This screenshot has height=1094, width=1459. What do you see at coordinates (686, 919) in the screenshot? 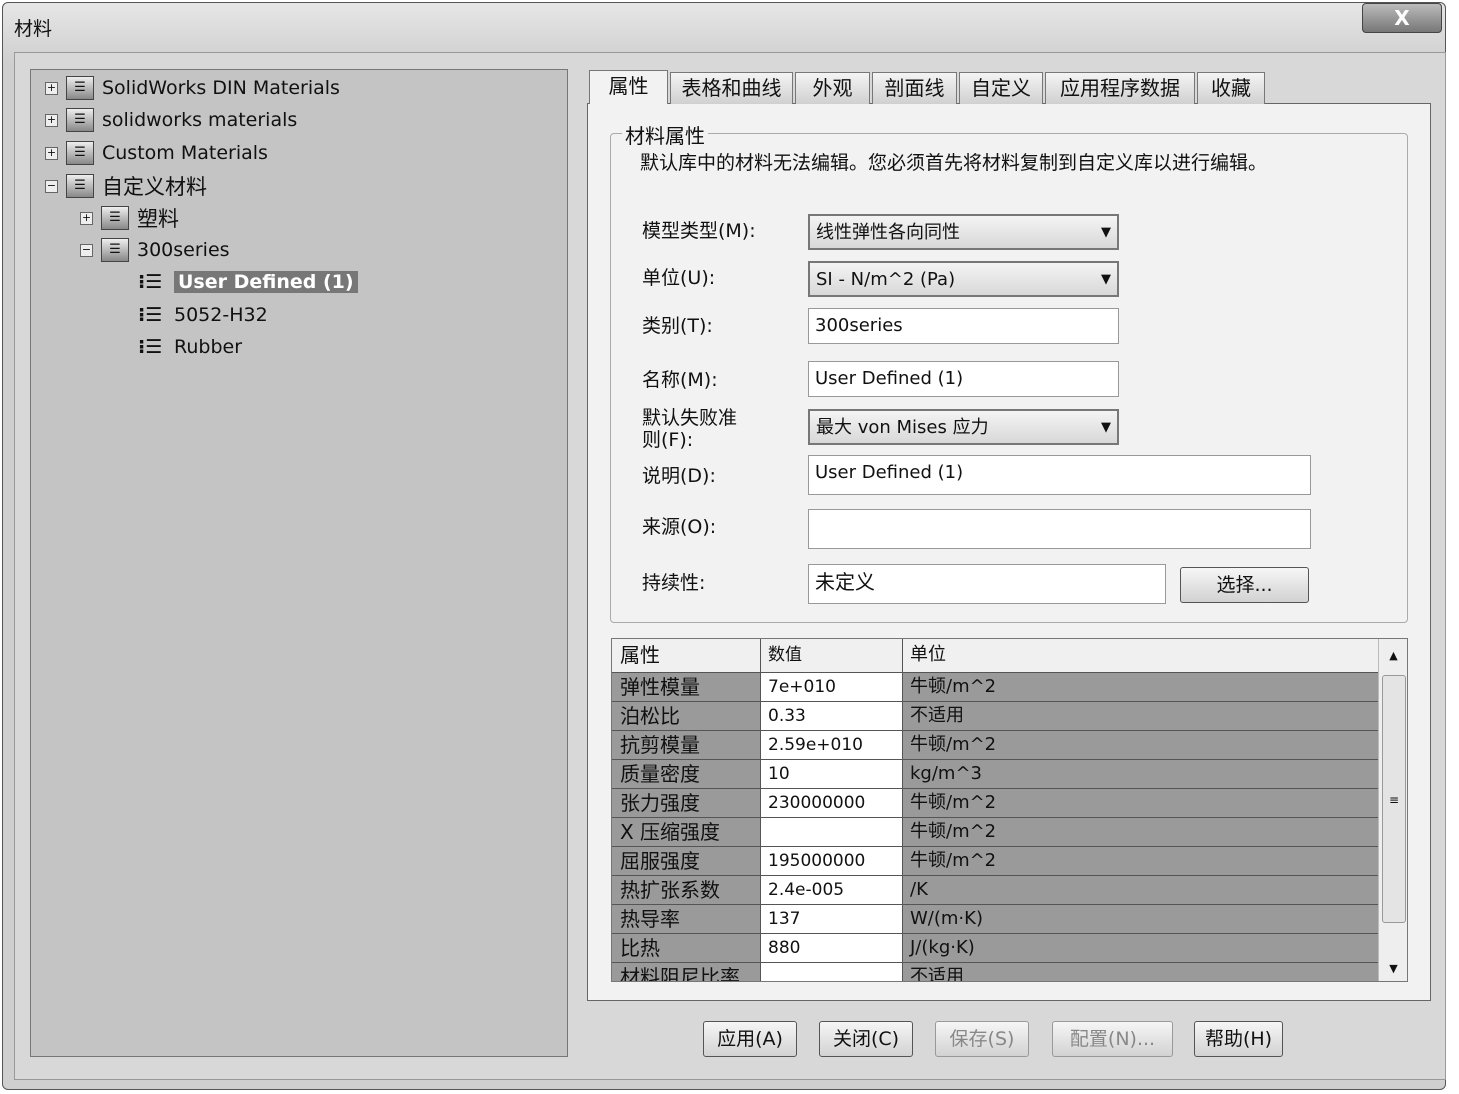
I see `property-name-cell: 热导率` at bounding box center [686, 919].